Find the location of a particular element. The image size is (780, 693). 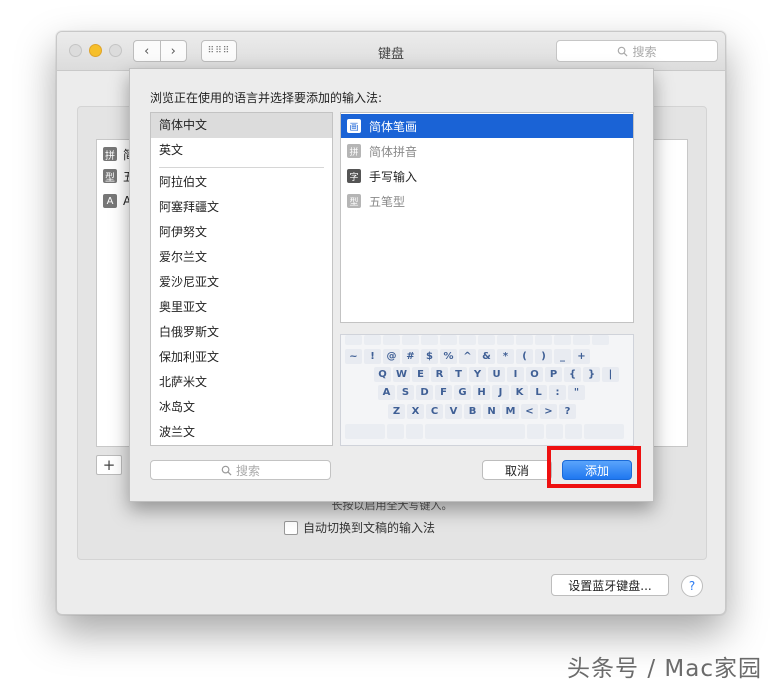

keyboard-key: { is located at coordinates (572, 374).